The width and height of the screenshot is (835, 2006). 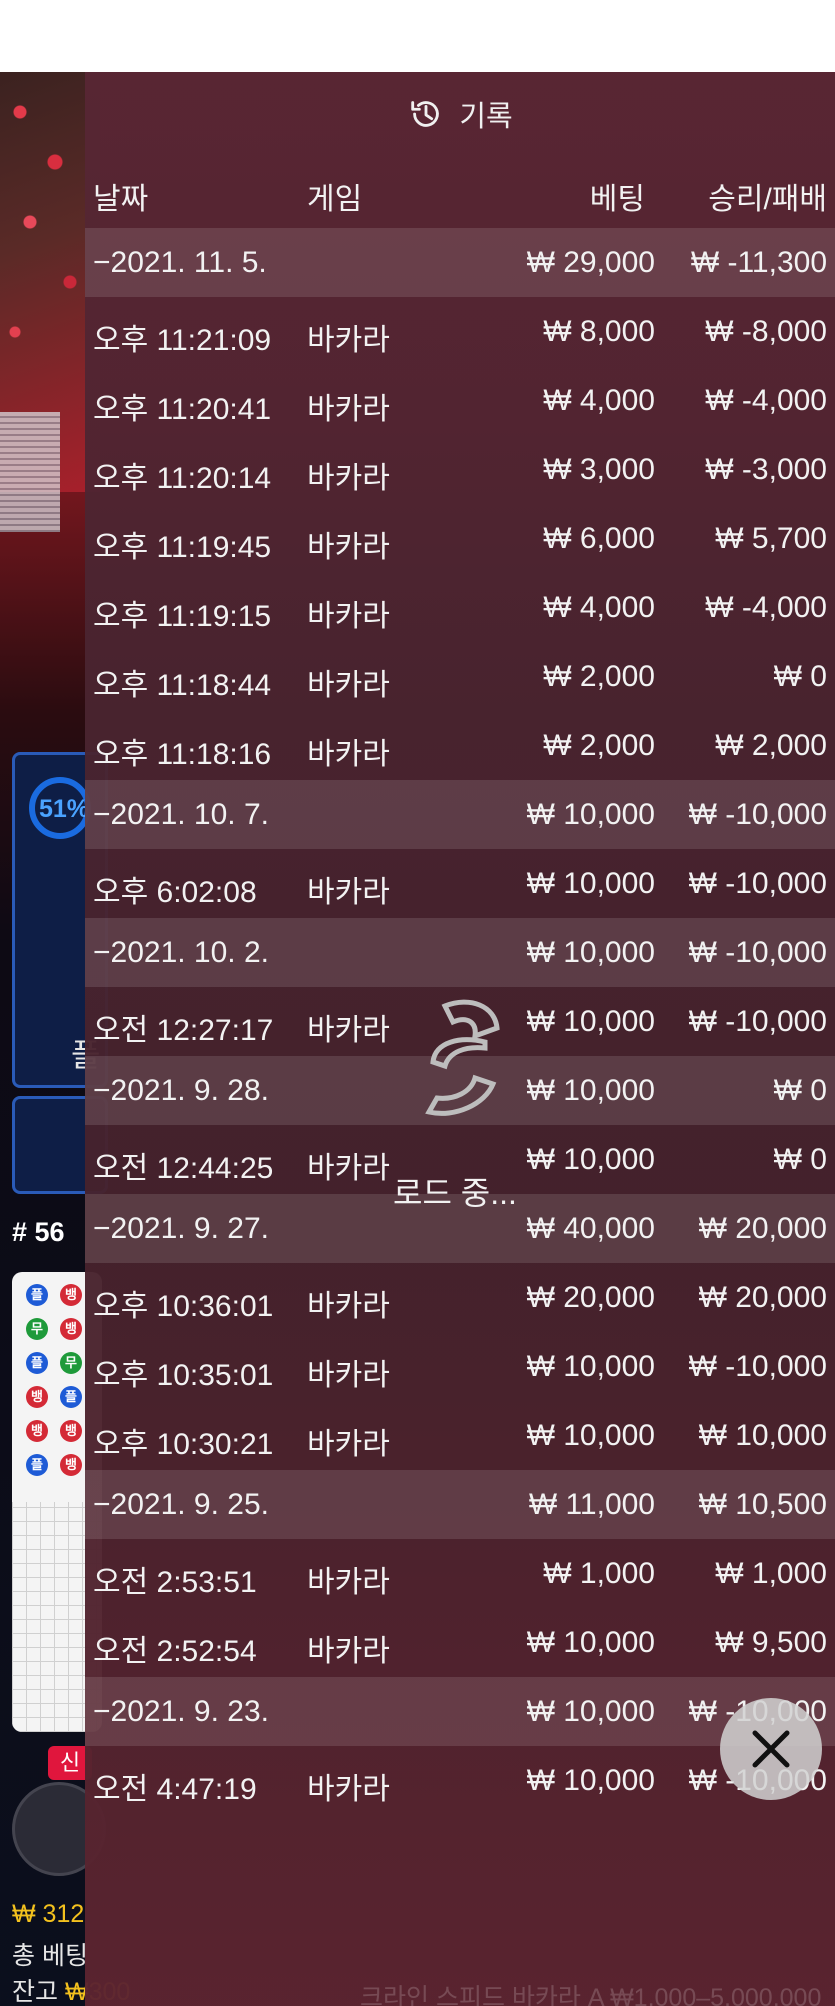 I want to click on percent-label: 51%, so click(x=64, y=809).